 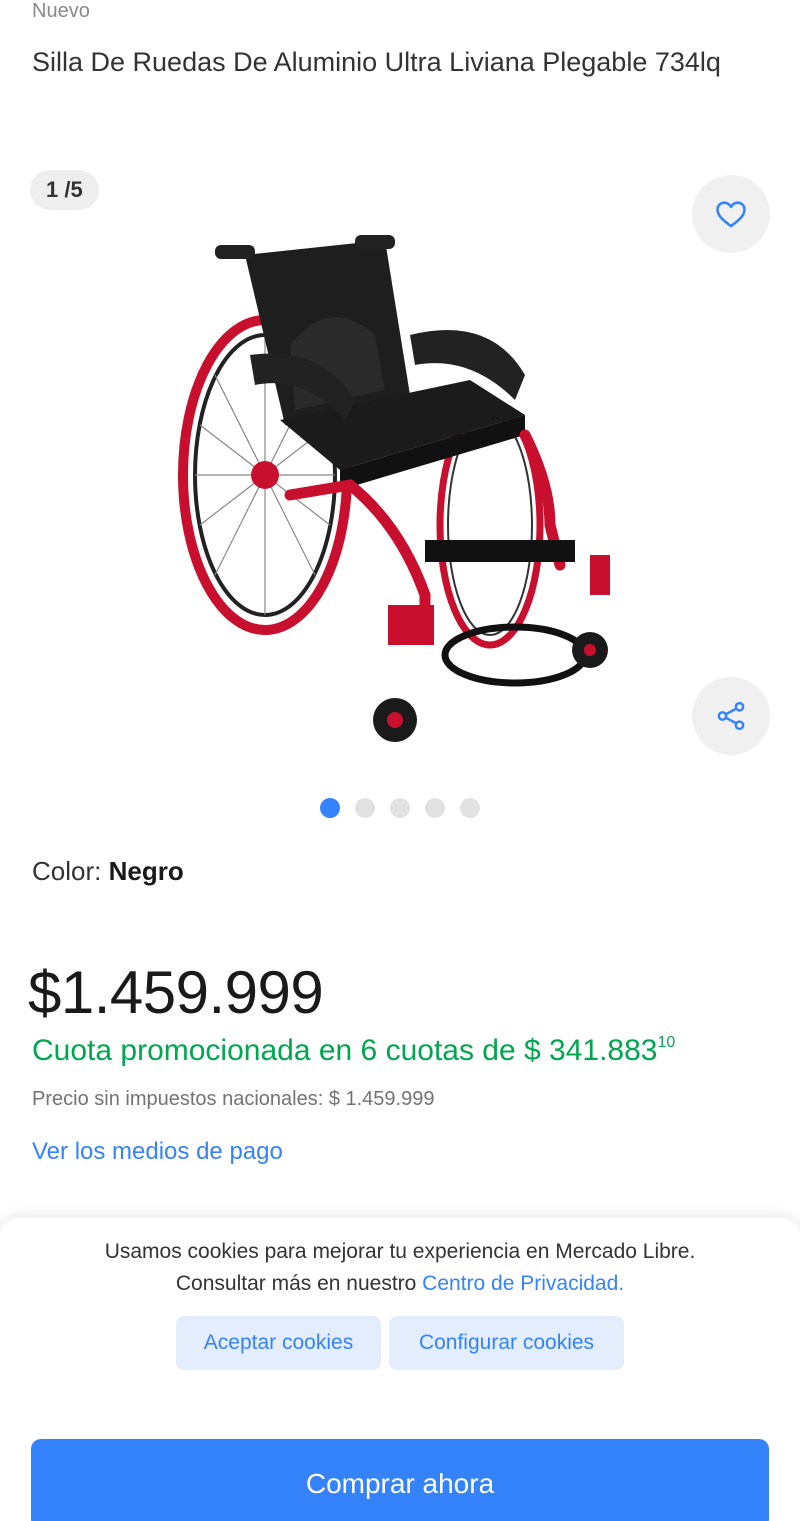 I want to click on share-button, so click(x=731, y=716).